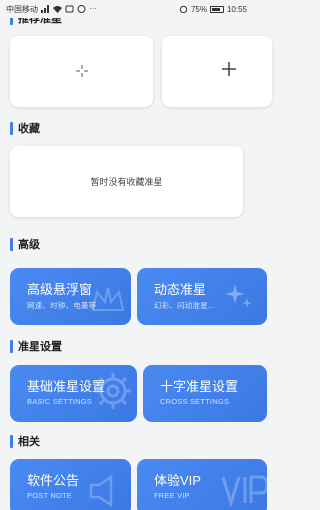 Image resolution: width=320 pixels, height=510 pixels. I want to click on card-subtitle: FREE VIP, so click(172, 495).